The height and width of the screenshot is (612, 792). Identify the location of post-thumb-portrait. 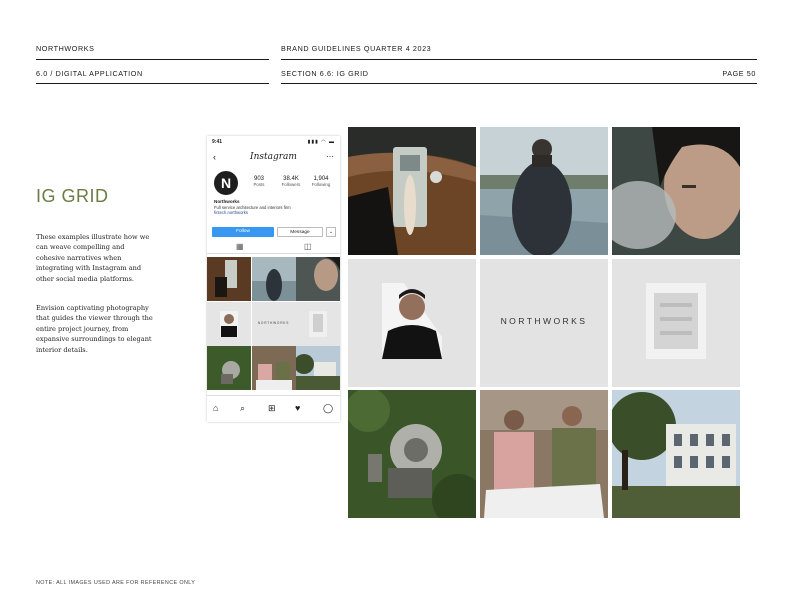
(318, 279).